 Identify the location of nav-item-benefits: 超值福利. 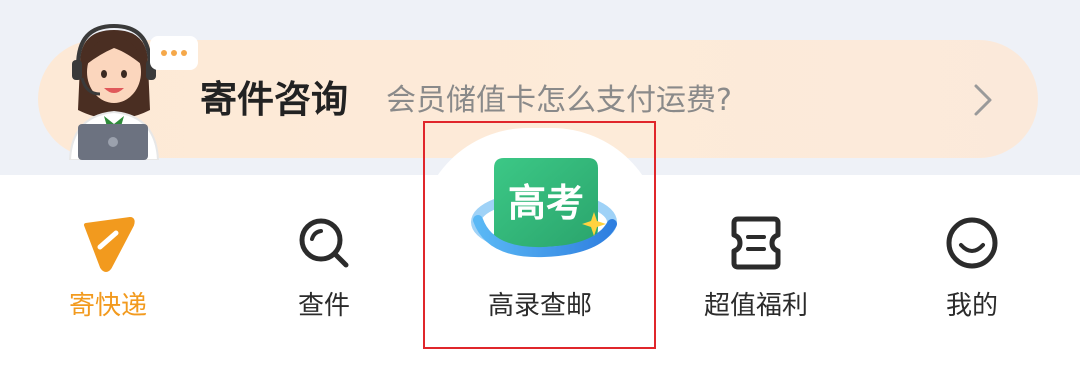
(756, 283).